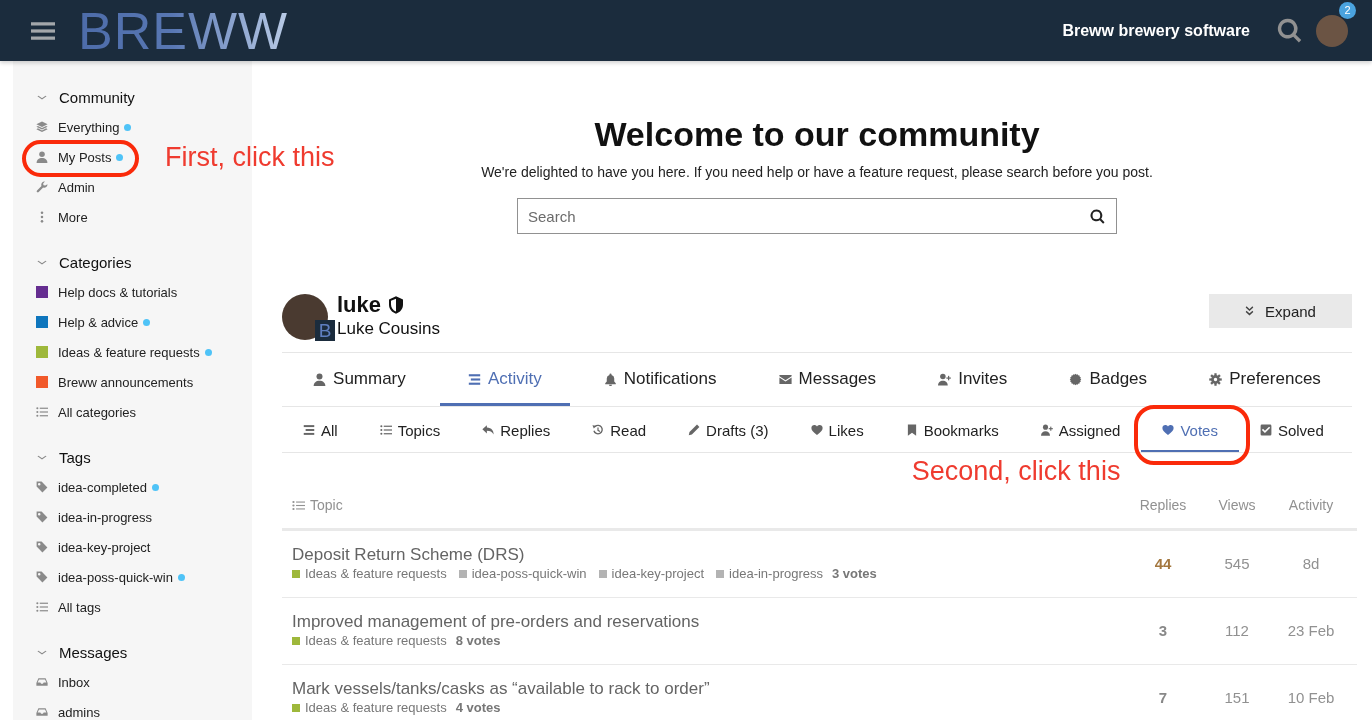 The image size is (1372, 720). Describe the element at coordinates (1163, 630) in the screenshot. I see `reply-count: 3` at that location.